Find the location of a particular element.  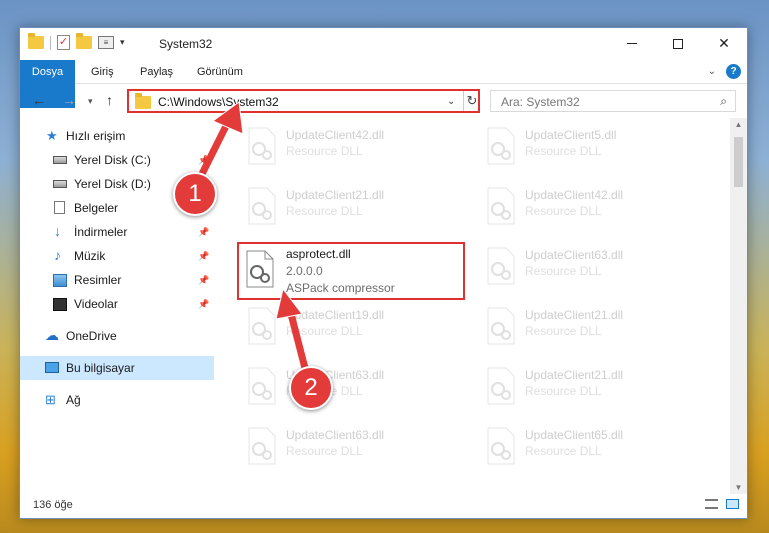

maximize-icon is located at coordinates (678, 43).